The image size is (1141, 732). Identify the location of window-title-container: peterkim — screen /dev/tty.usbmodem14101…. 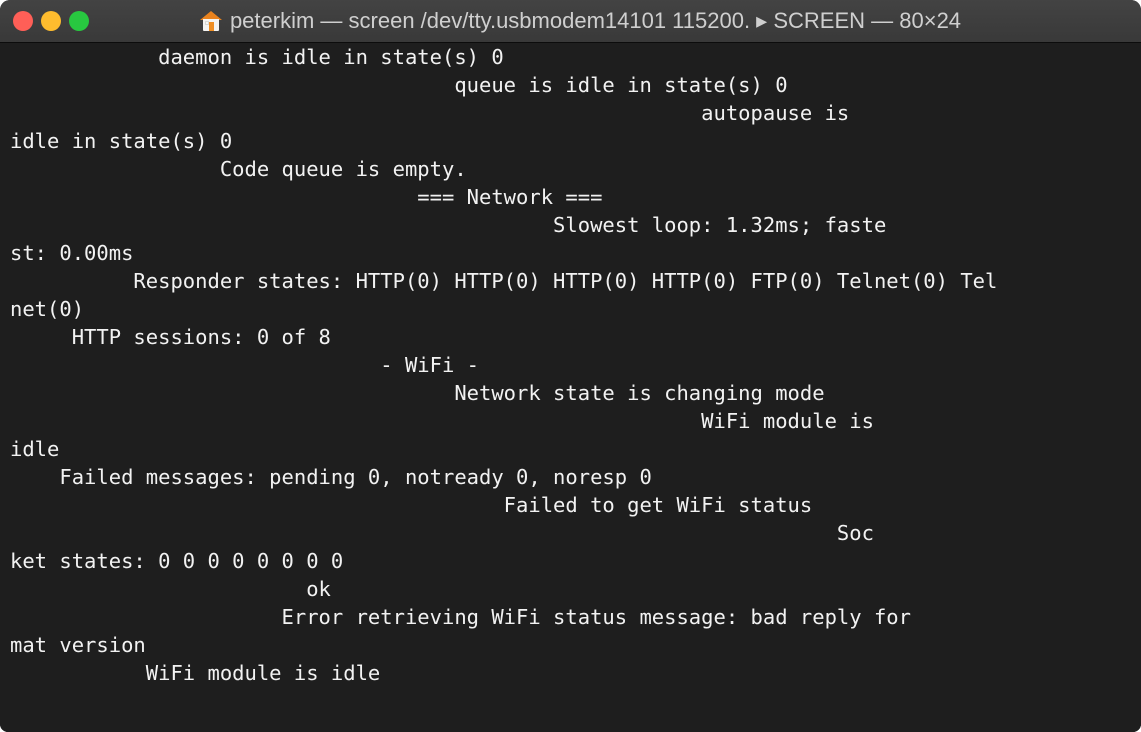
(570, 21).